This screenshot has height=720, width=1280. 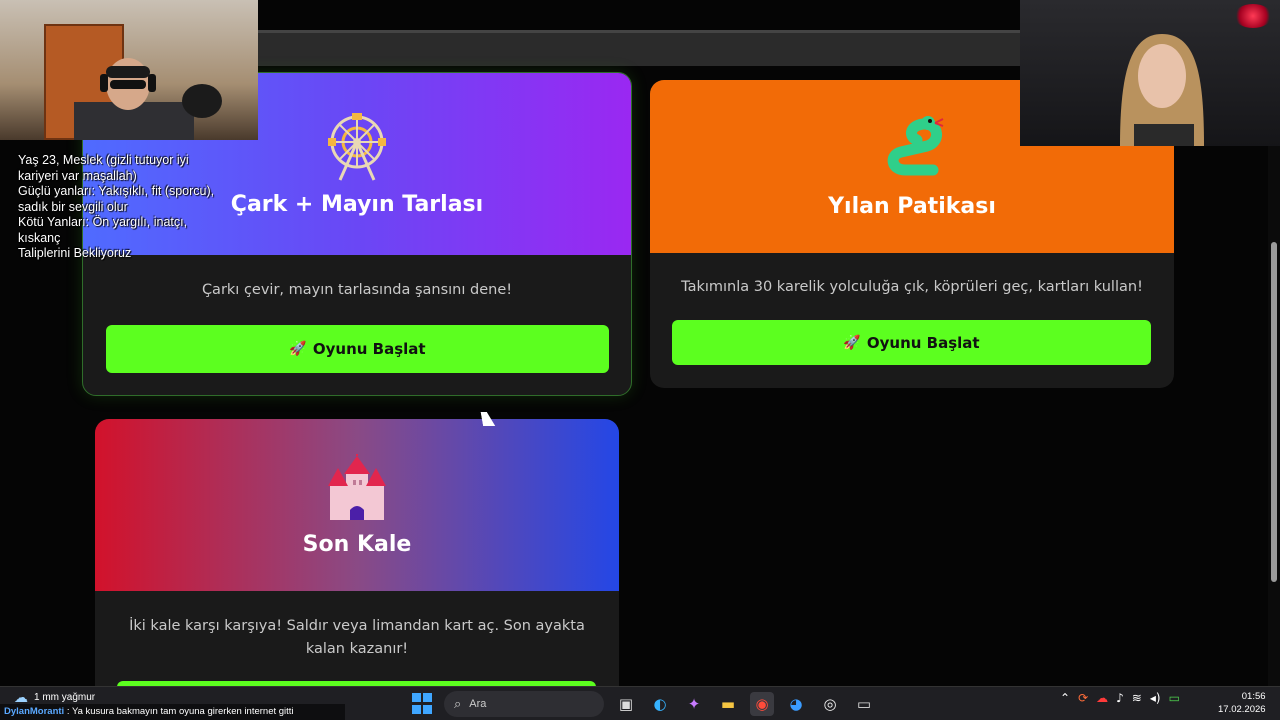 What do you see at coordinates (524, 704) in the screenshot?
I see `taskbar-search: ⌕ Ara` at bounding box center [524, 704].